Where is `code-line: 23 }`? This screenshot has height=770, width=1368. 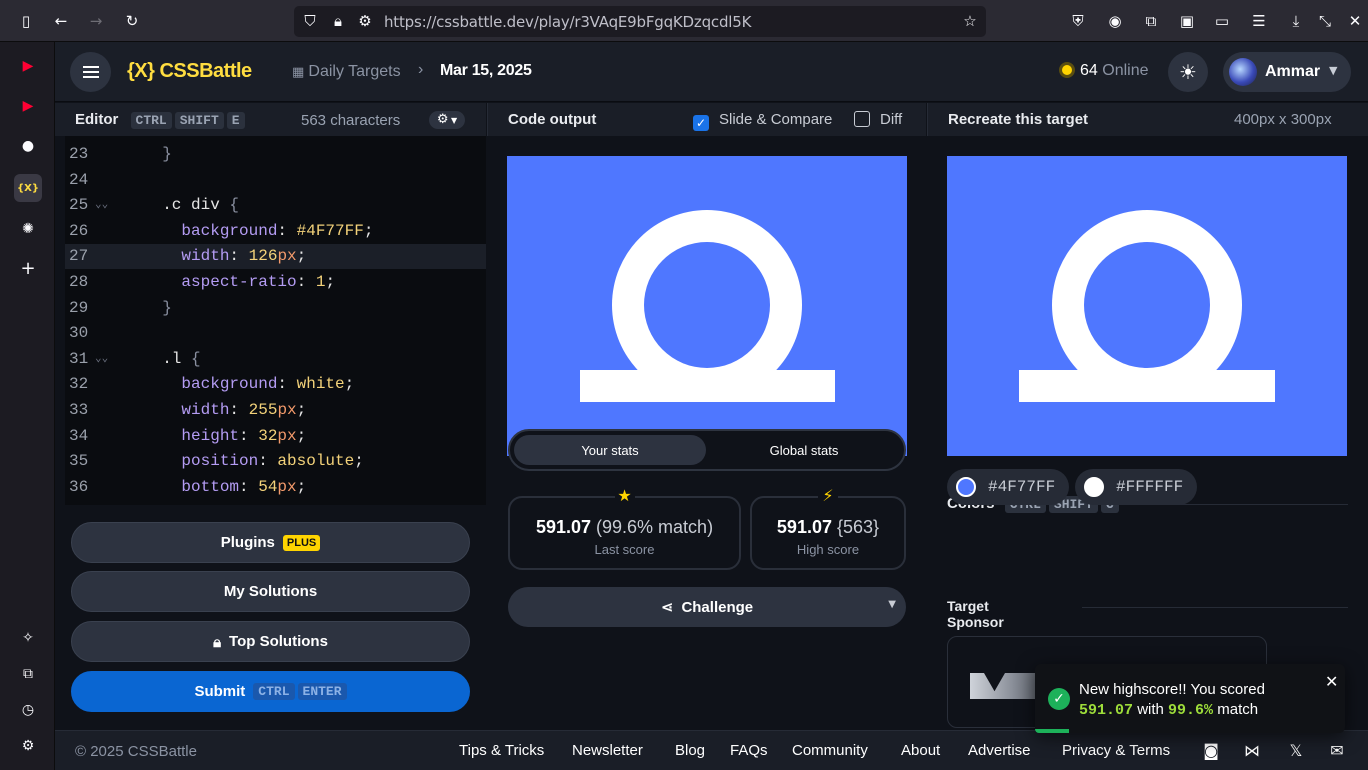 code-line: 23 } is located at coordinates (275, 154).